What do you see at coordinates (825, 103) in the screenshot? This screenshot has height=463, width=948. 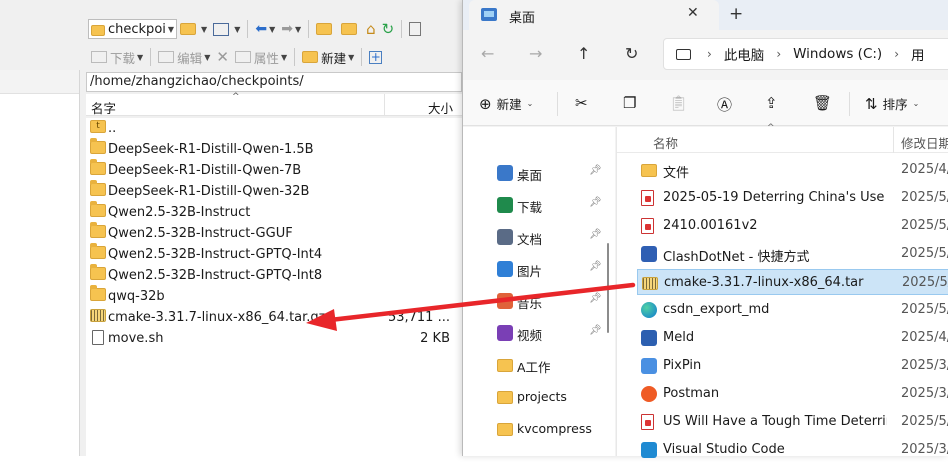 I see `delete-button: 🗑︎` at bounding box center [825, 103].